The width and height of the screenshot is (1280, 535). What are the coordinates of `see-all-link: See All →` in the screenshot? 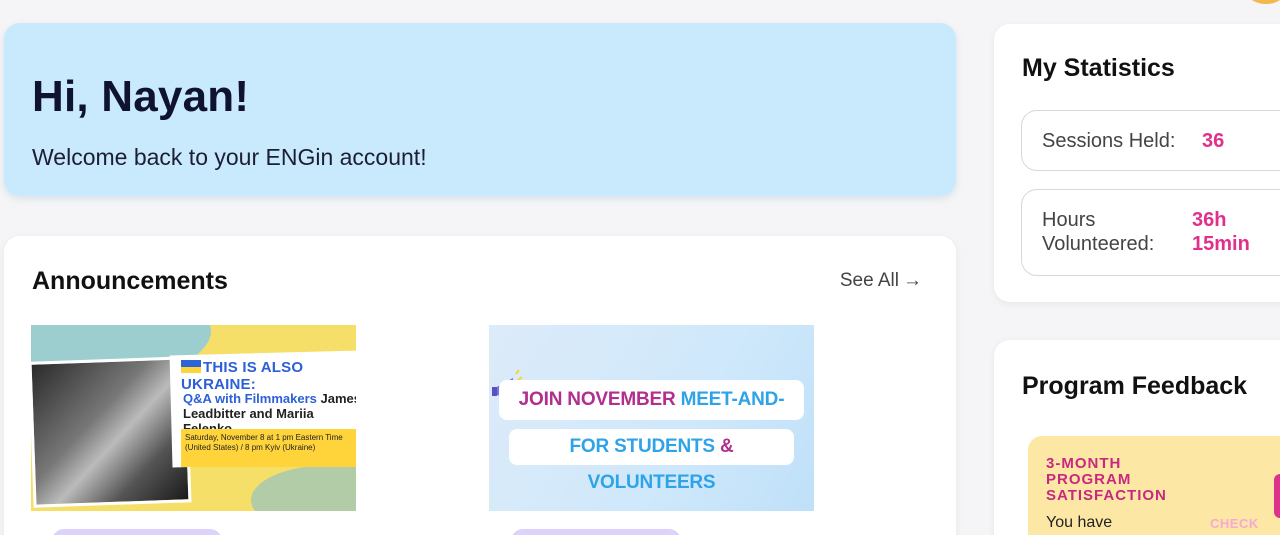 It's located at (881, 281).